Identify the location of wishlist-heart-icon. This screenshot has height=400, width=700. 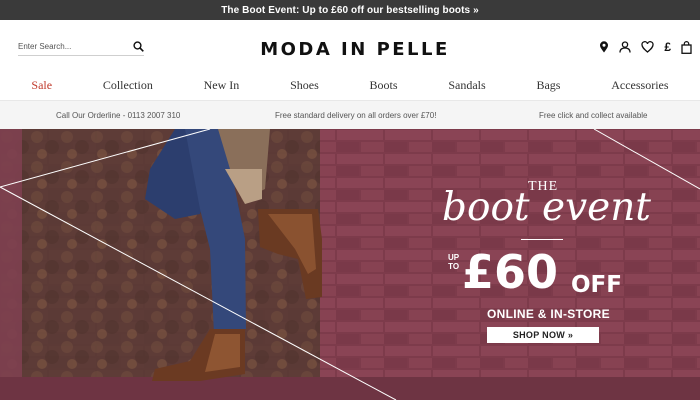
(647, 47).